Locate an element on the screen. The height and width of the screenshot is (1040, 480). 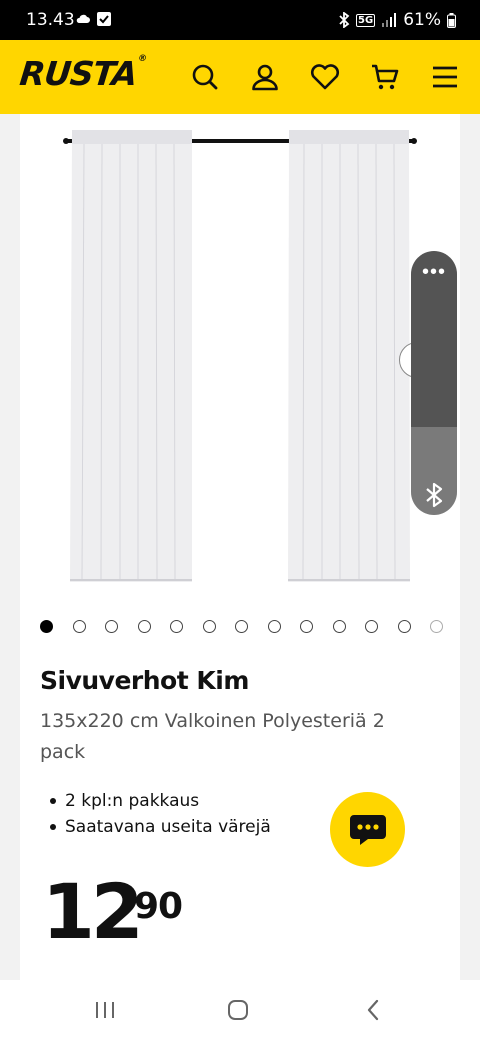
product-title: Sivuverhot Kim is located at coordinates (144, 680).